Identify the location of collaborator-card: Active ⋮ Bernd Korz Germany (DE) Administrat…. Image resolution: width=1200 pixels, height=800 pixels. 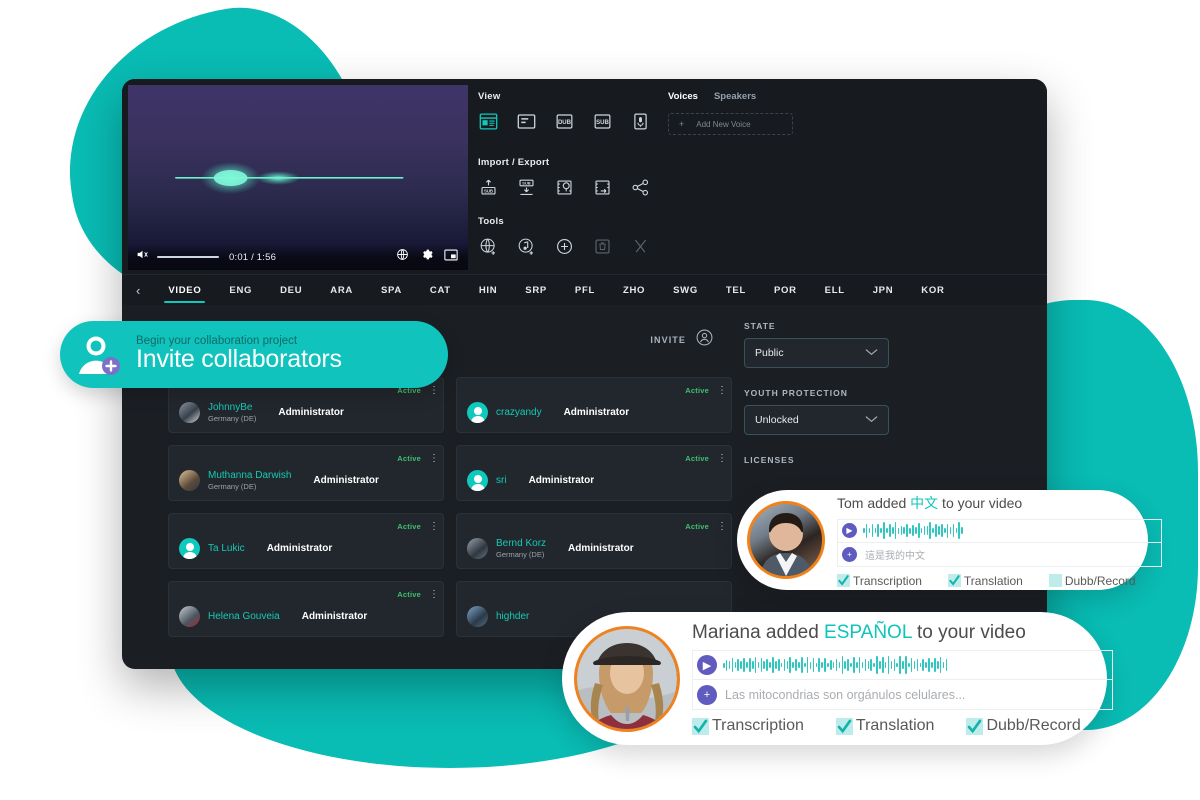
(594, 541).